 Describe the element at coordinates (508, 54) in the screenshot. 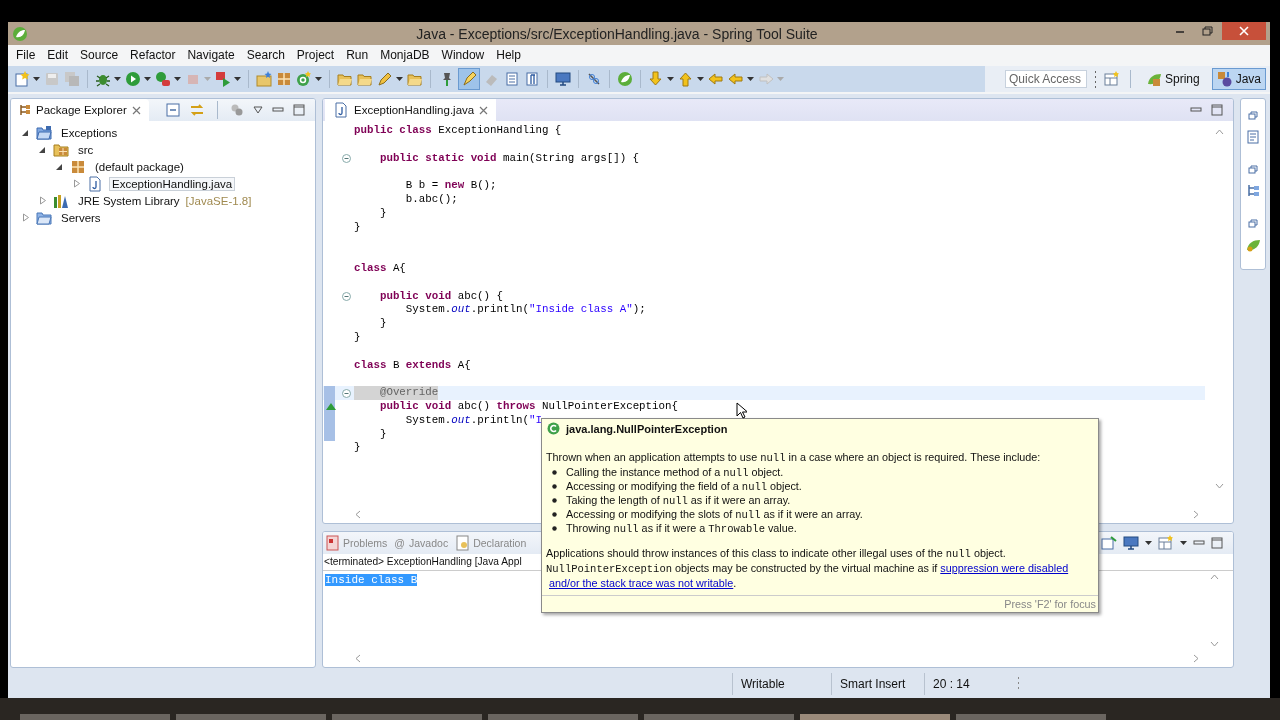

I see `menu-item: Help` at that location.